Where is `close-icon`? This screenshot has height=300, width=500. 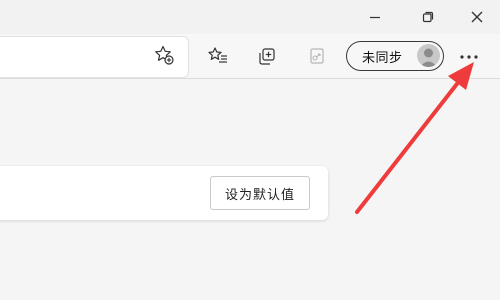
close-icon is located at coordinates (477, 17).